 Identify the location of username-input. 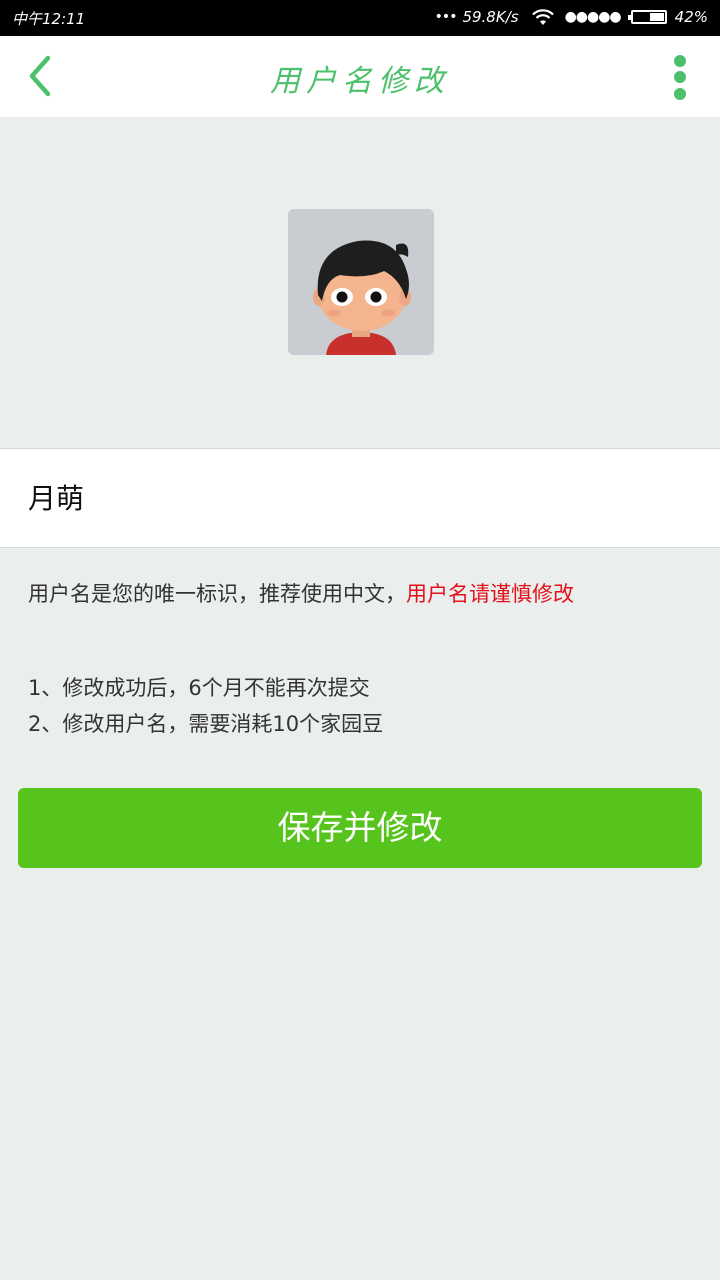
(358, 497).